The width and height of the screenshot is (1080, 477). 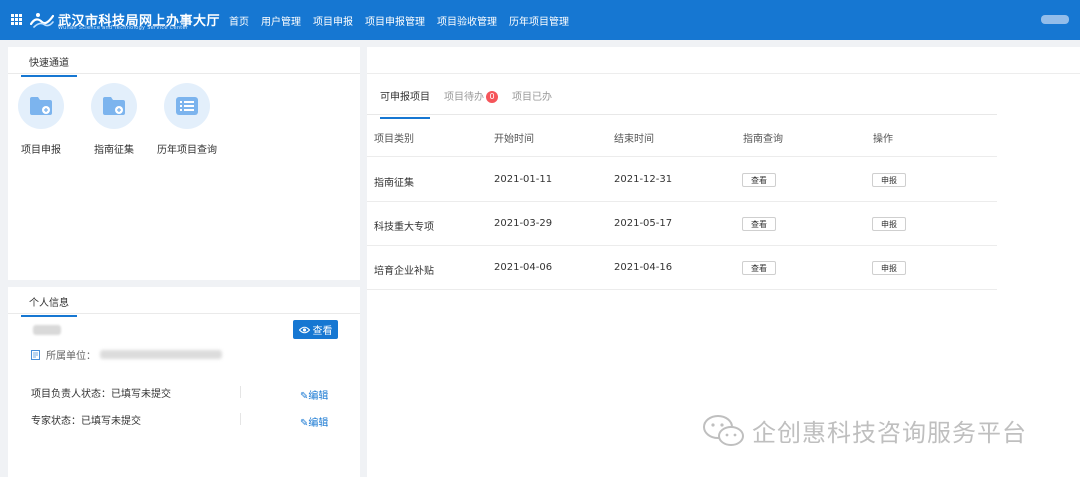 I want to click on nav-item-application-management: 项目申报管理, so click(x=395, y=20).